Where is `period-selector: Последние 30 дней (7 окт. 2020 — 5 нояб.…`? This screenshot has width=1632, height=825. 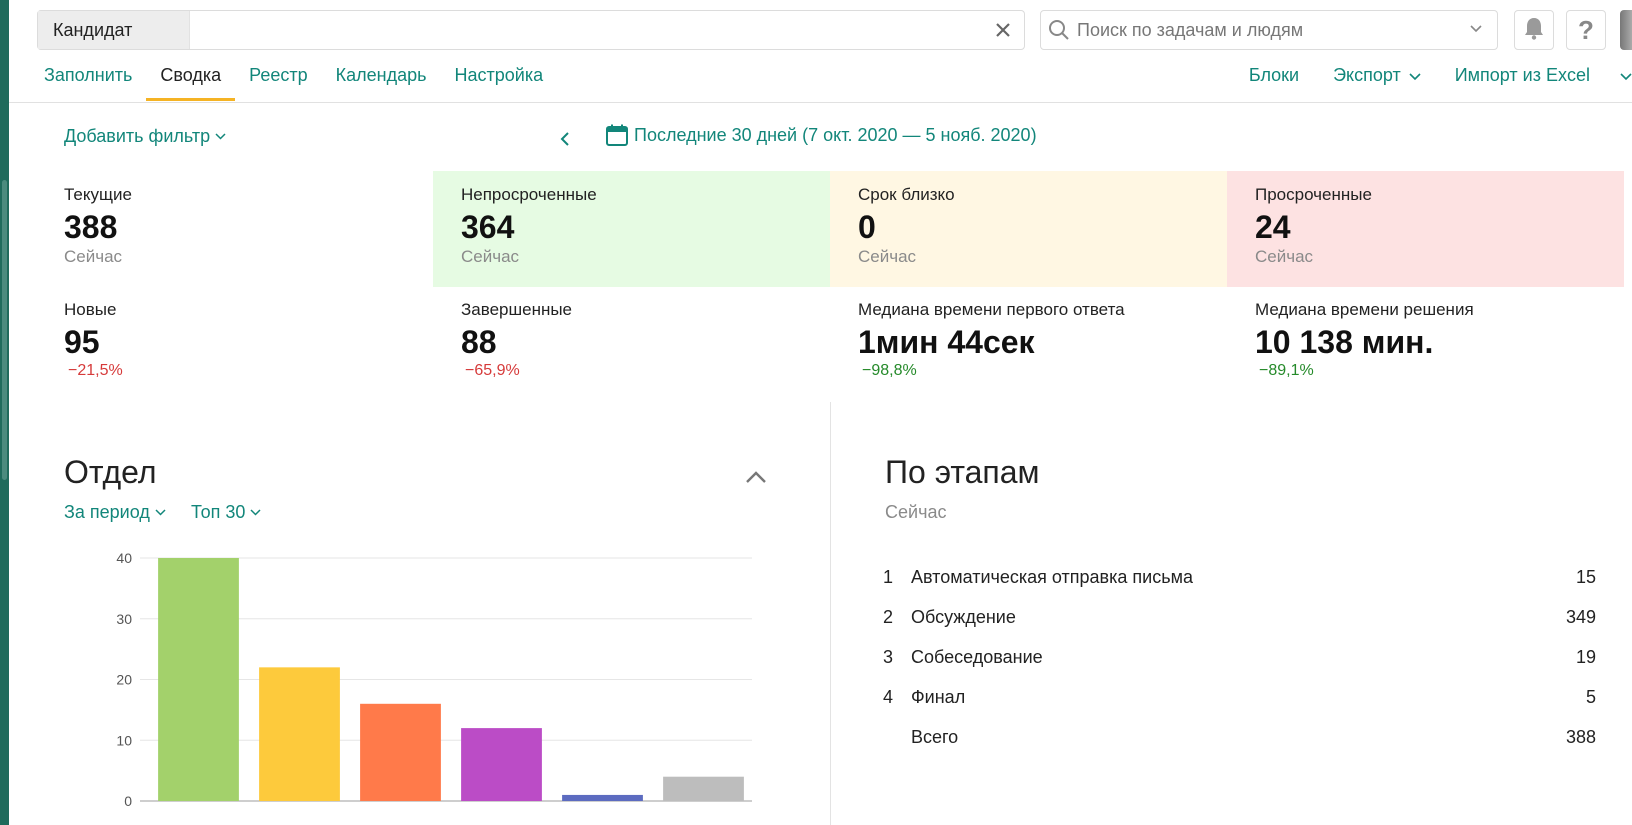
period-selector: Последние 30 дней (7 окт. 2020 — 5 нояб.… is located at coordinates (821, 135).